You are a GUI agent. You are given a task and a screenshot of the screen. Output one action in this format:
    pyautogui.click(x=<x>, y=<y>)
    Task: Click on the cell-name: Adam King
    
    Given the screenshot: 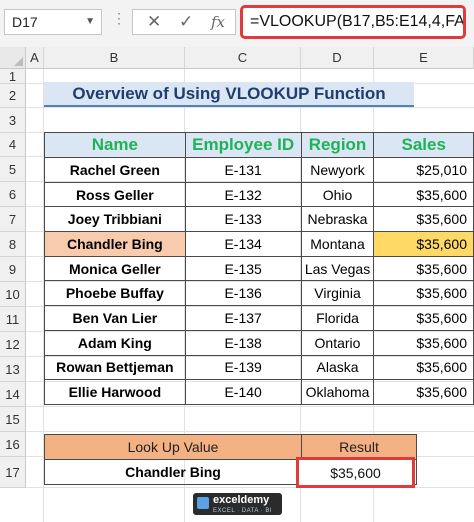 What is the action you would take?
    pyautogui.click(x=115, y=342)
    